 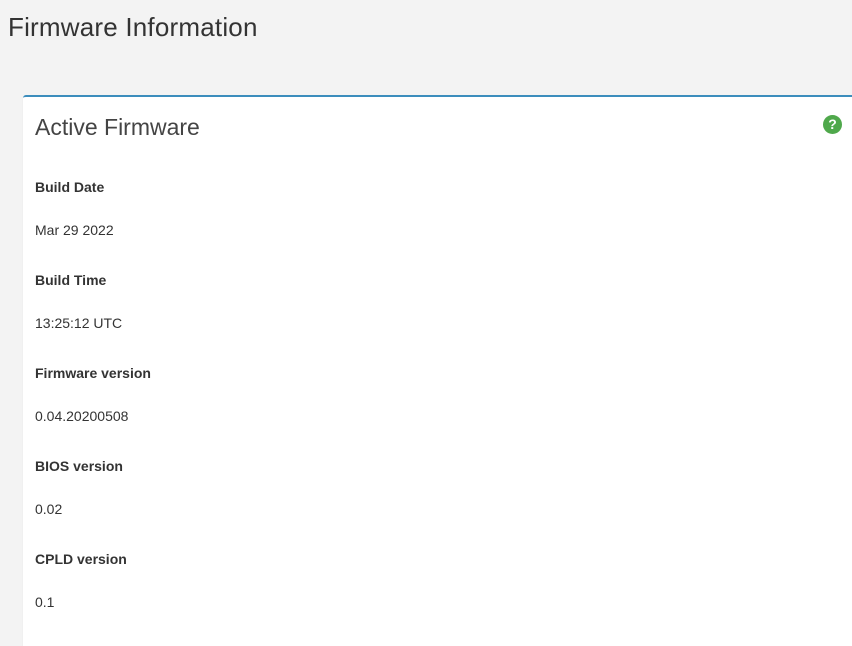 What do you see at coordinates (133, 27) in the screenshot?
I see `page-title: Firmware Information` at bounding box center [133, 27].